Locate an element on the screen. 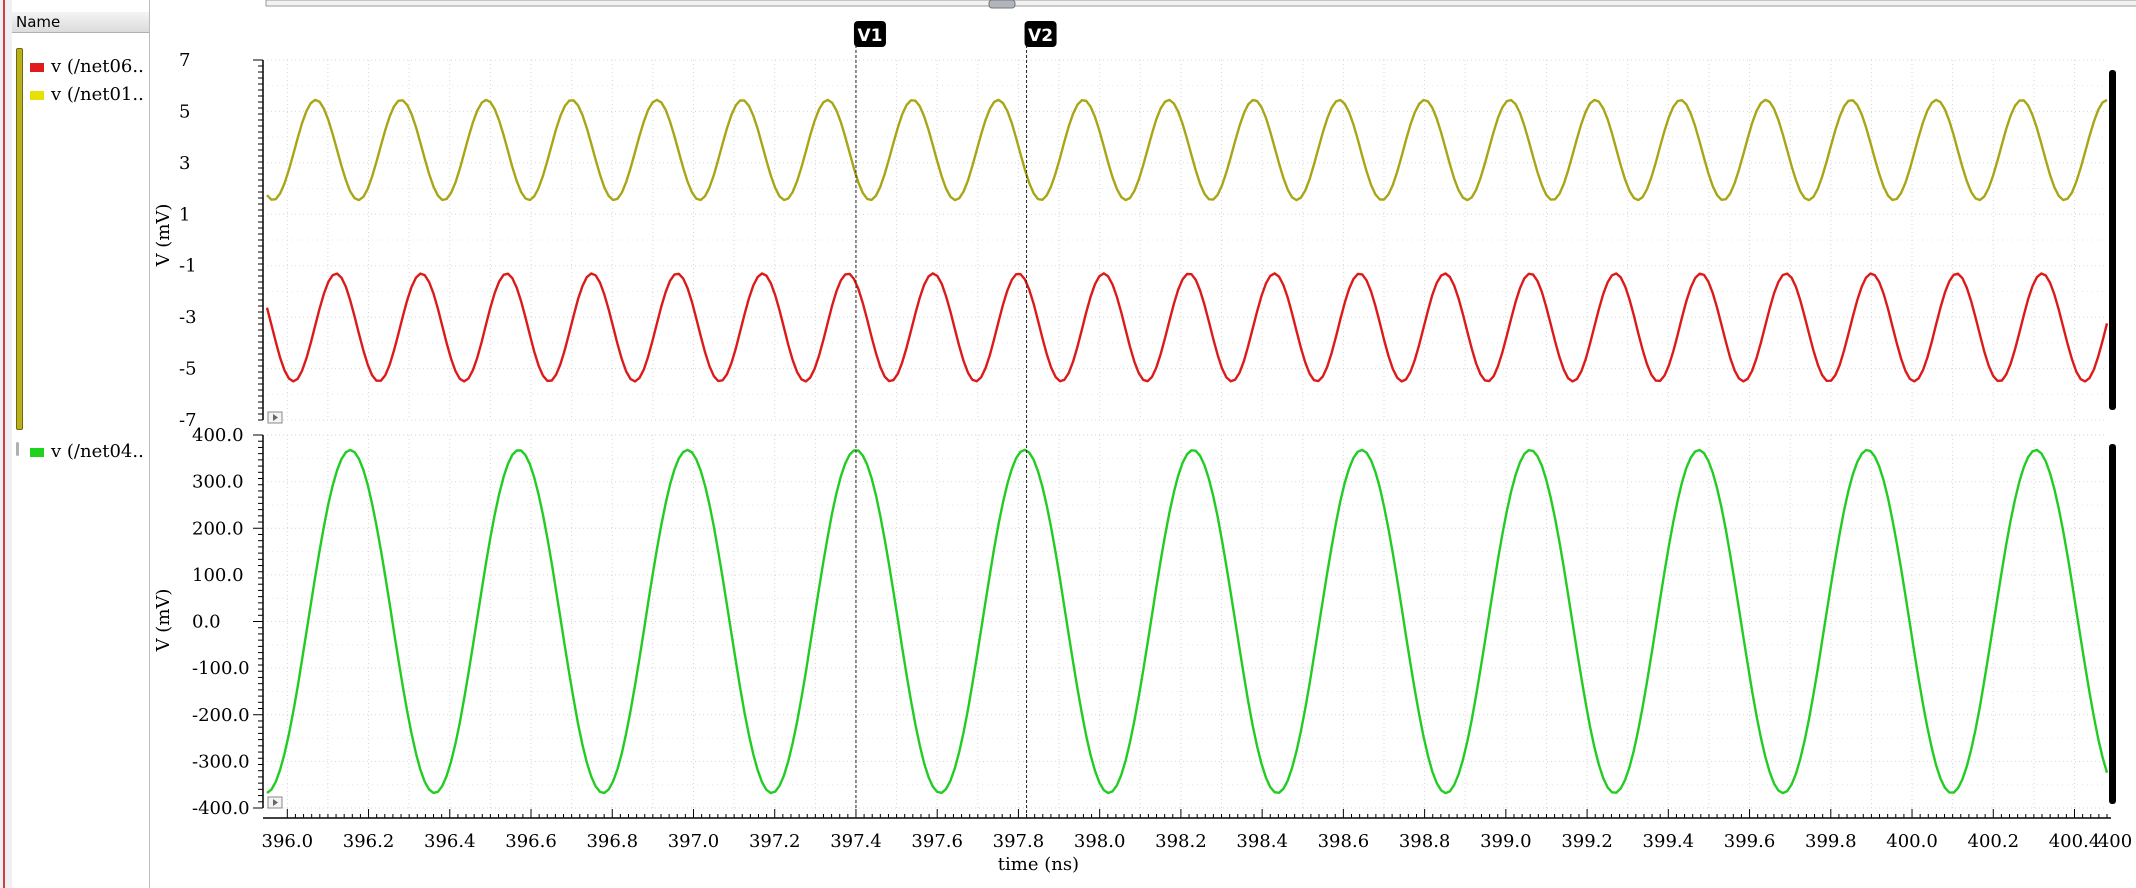 The height and width of the screenshot is (888, 2136). x-tick-label: 396.6 is located at coordinates (531, 841).